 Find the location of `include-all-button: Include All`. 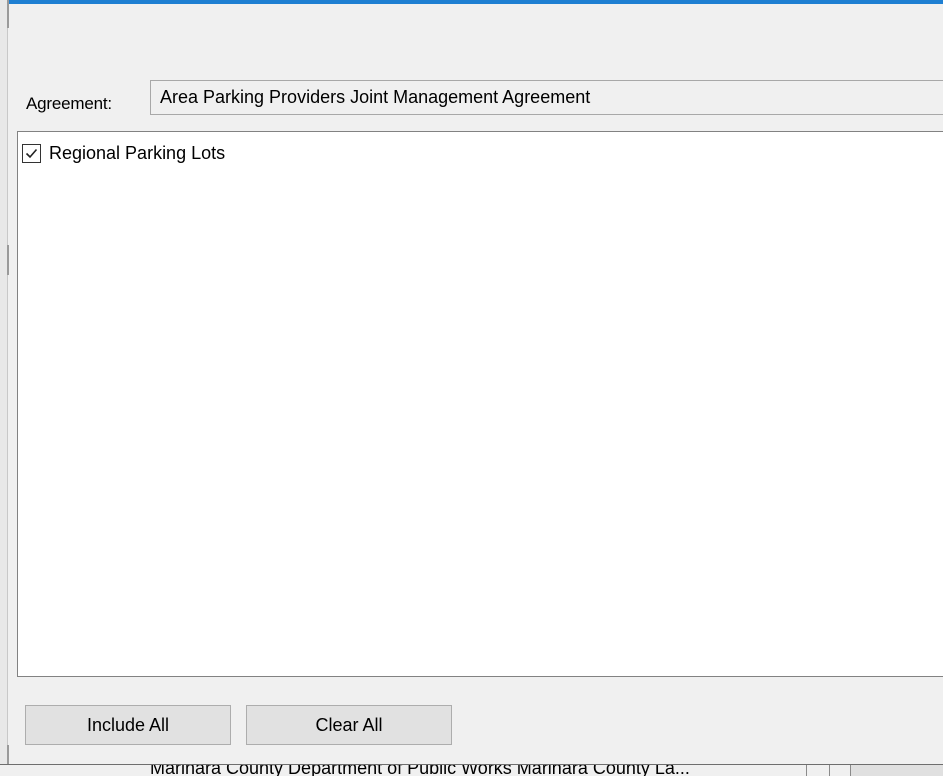

include-all-button: Include All is located at coordinates (128, 725).